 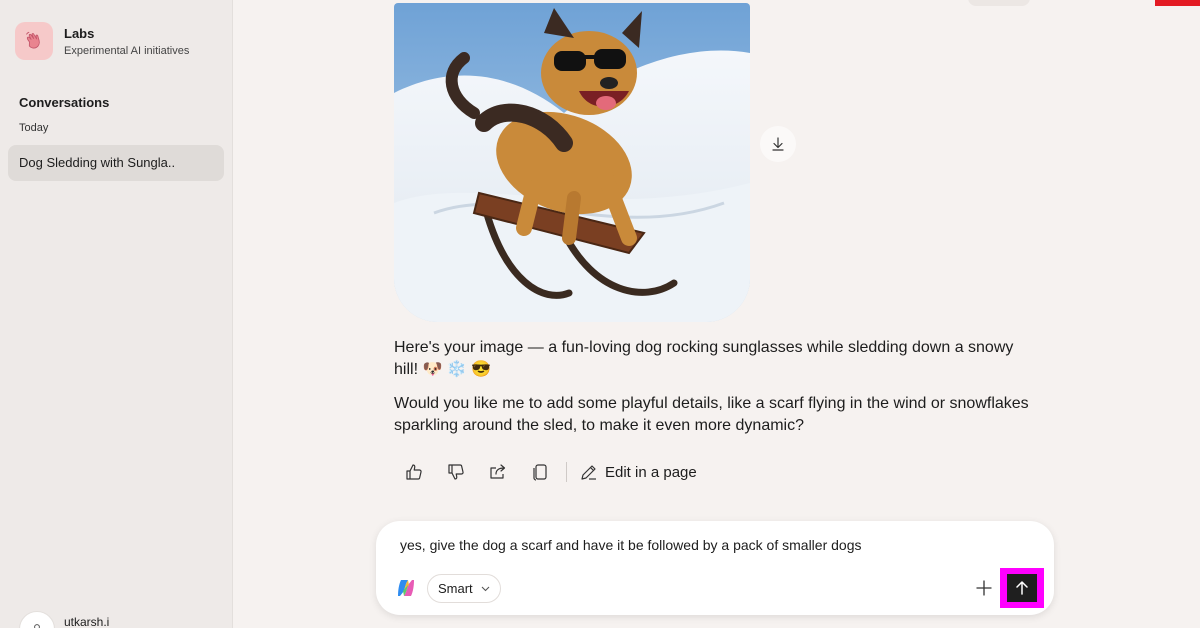 I want to click on brand-title: Labs, so click(x=79, y=33).